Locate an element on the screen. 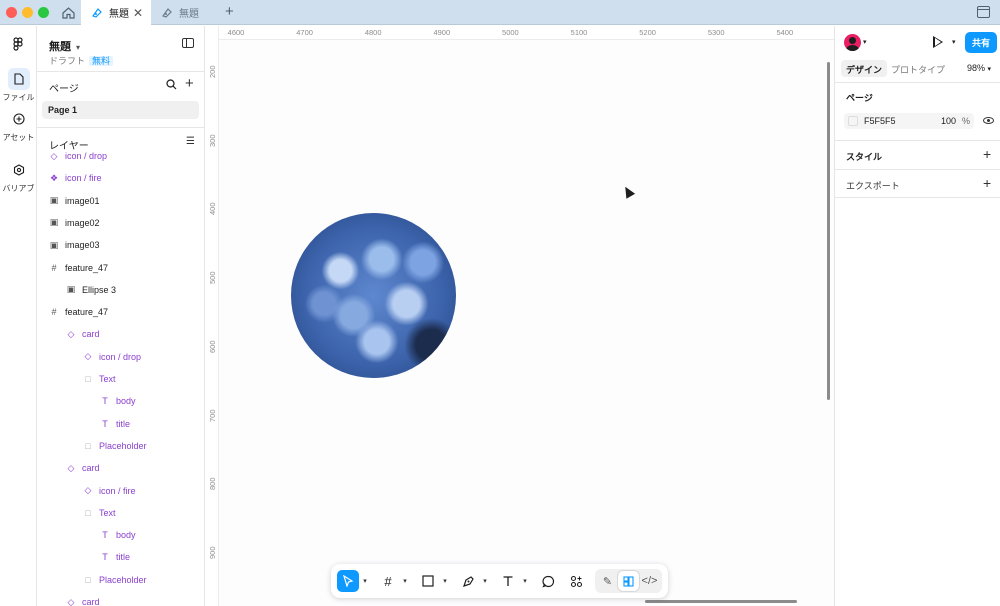  layer-label: Placeholder is located at coordinates (123, 579).